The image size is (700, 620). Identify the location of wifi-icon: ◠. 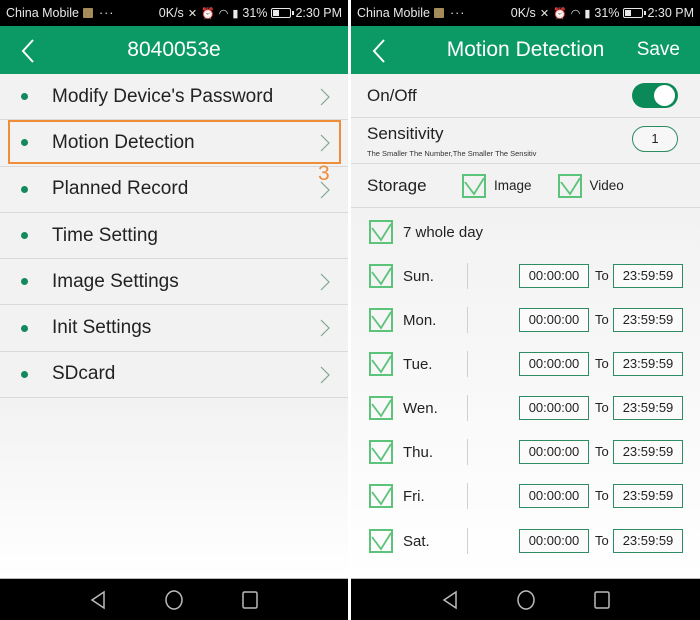
(575, 13).